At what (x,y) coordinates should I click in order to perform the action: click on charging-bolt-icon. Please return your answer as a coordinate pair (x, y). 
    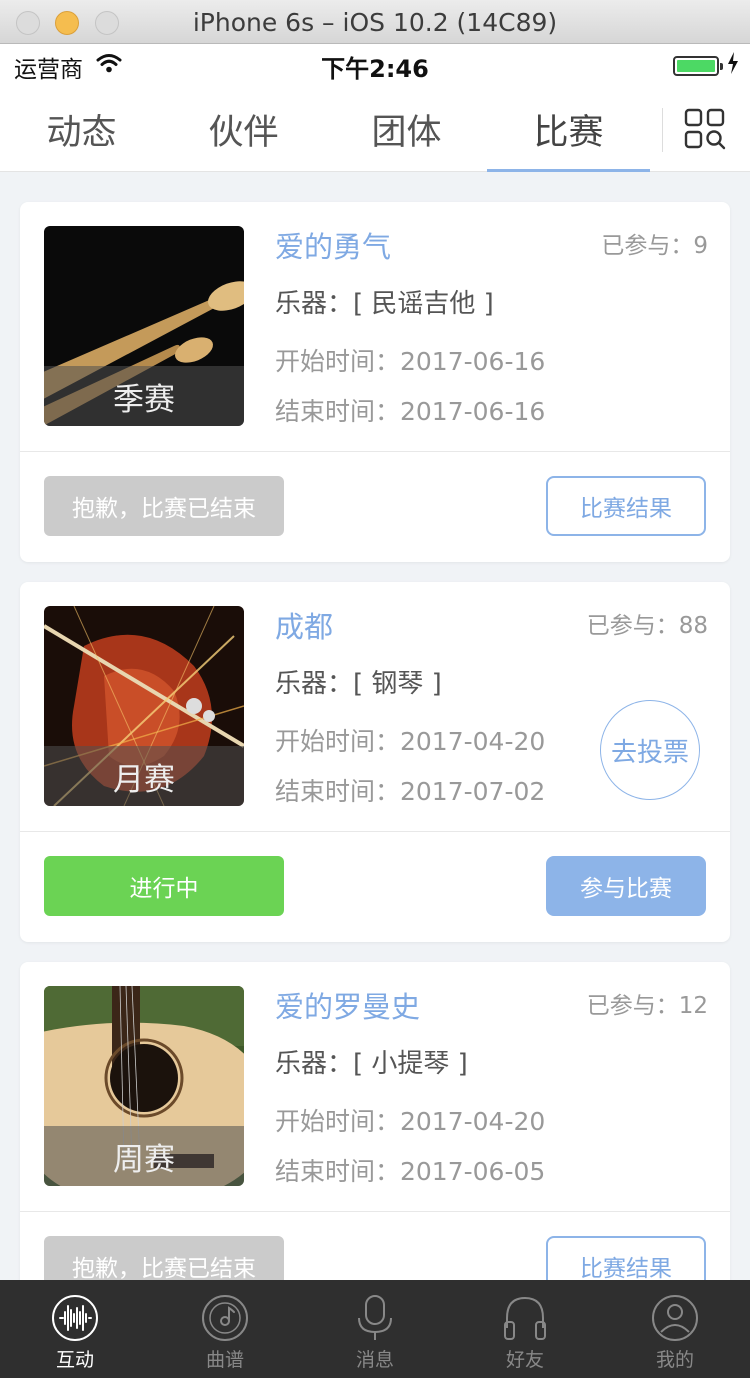
    Looking at the image, I should click on (733, 63).